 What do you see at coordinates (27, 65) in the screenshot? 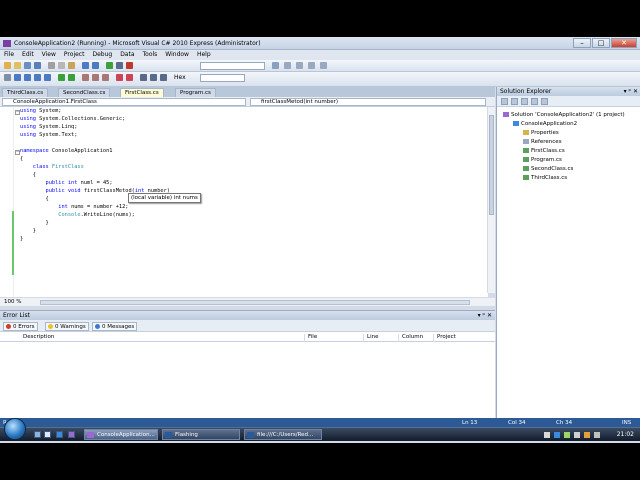
I see `save-icon` at bounding box center [27, 65].